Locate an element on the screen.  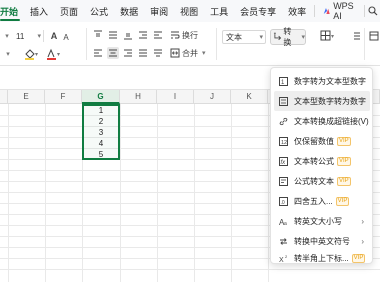
menu-item-text-to-link: 文本转换成超链接(V) is located at coordinates (322, 121).